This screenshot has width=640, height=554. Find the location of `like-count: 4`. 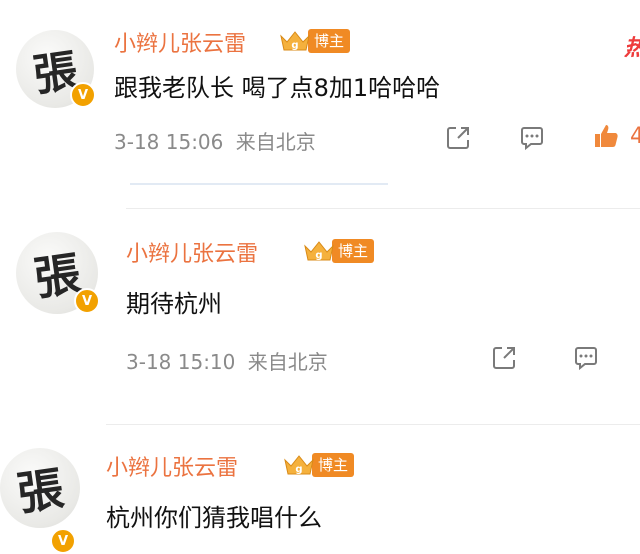

like-count: 4 is located at coordinates (635, 136).